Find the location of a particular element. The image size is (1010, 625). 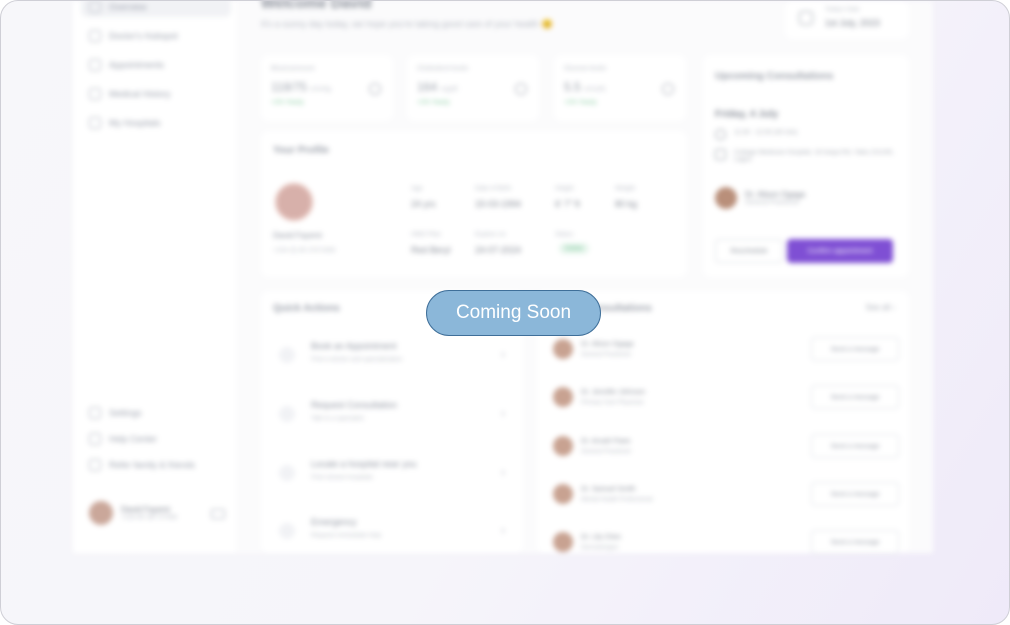

sidebar-item-help: Help Center is located at coordinates (123, 439).